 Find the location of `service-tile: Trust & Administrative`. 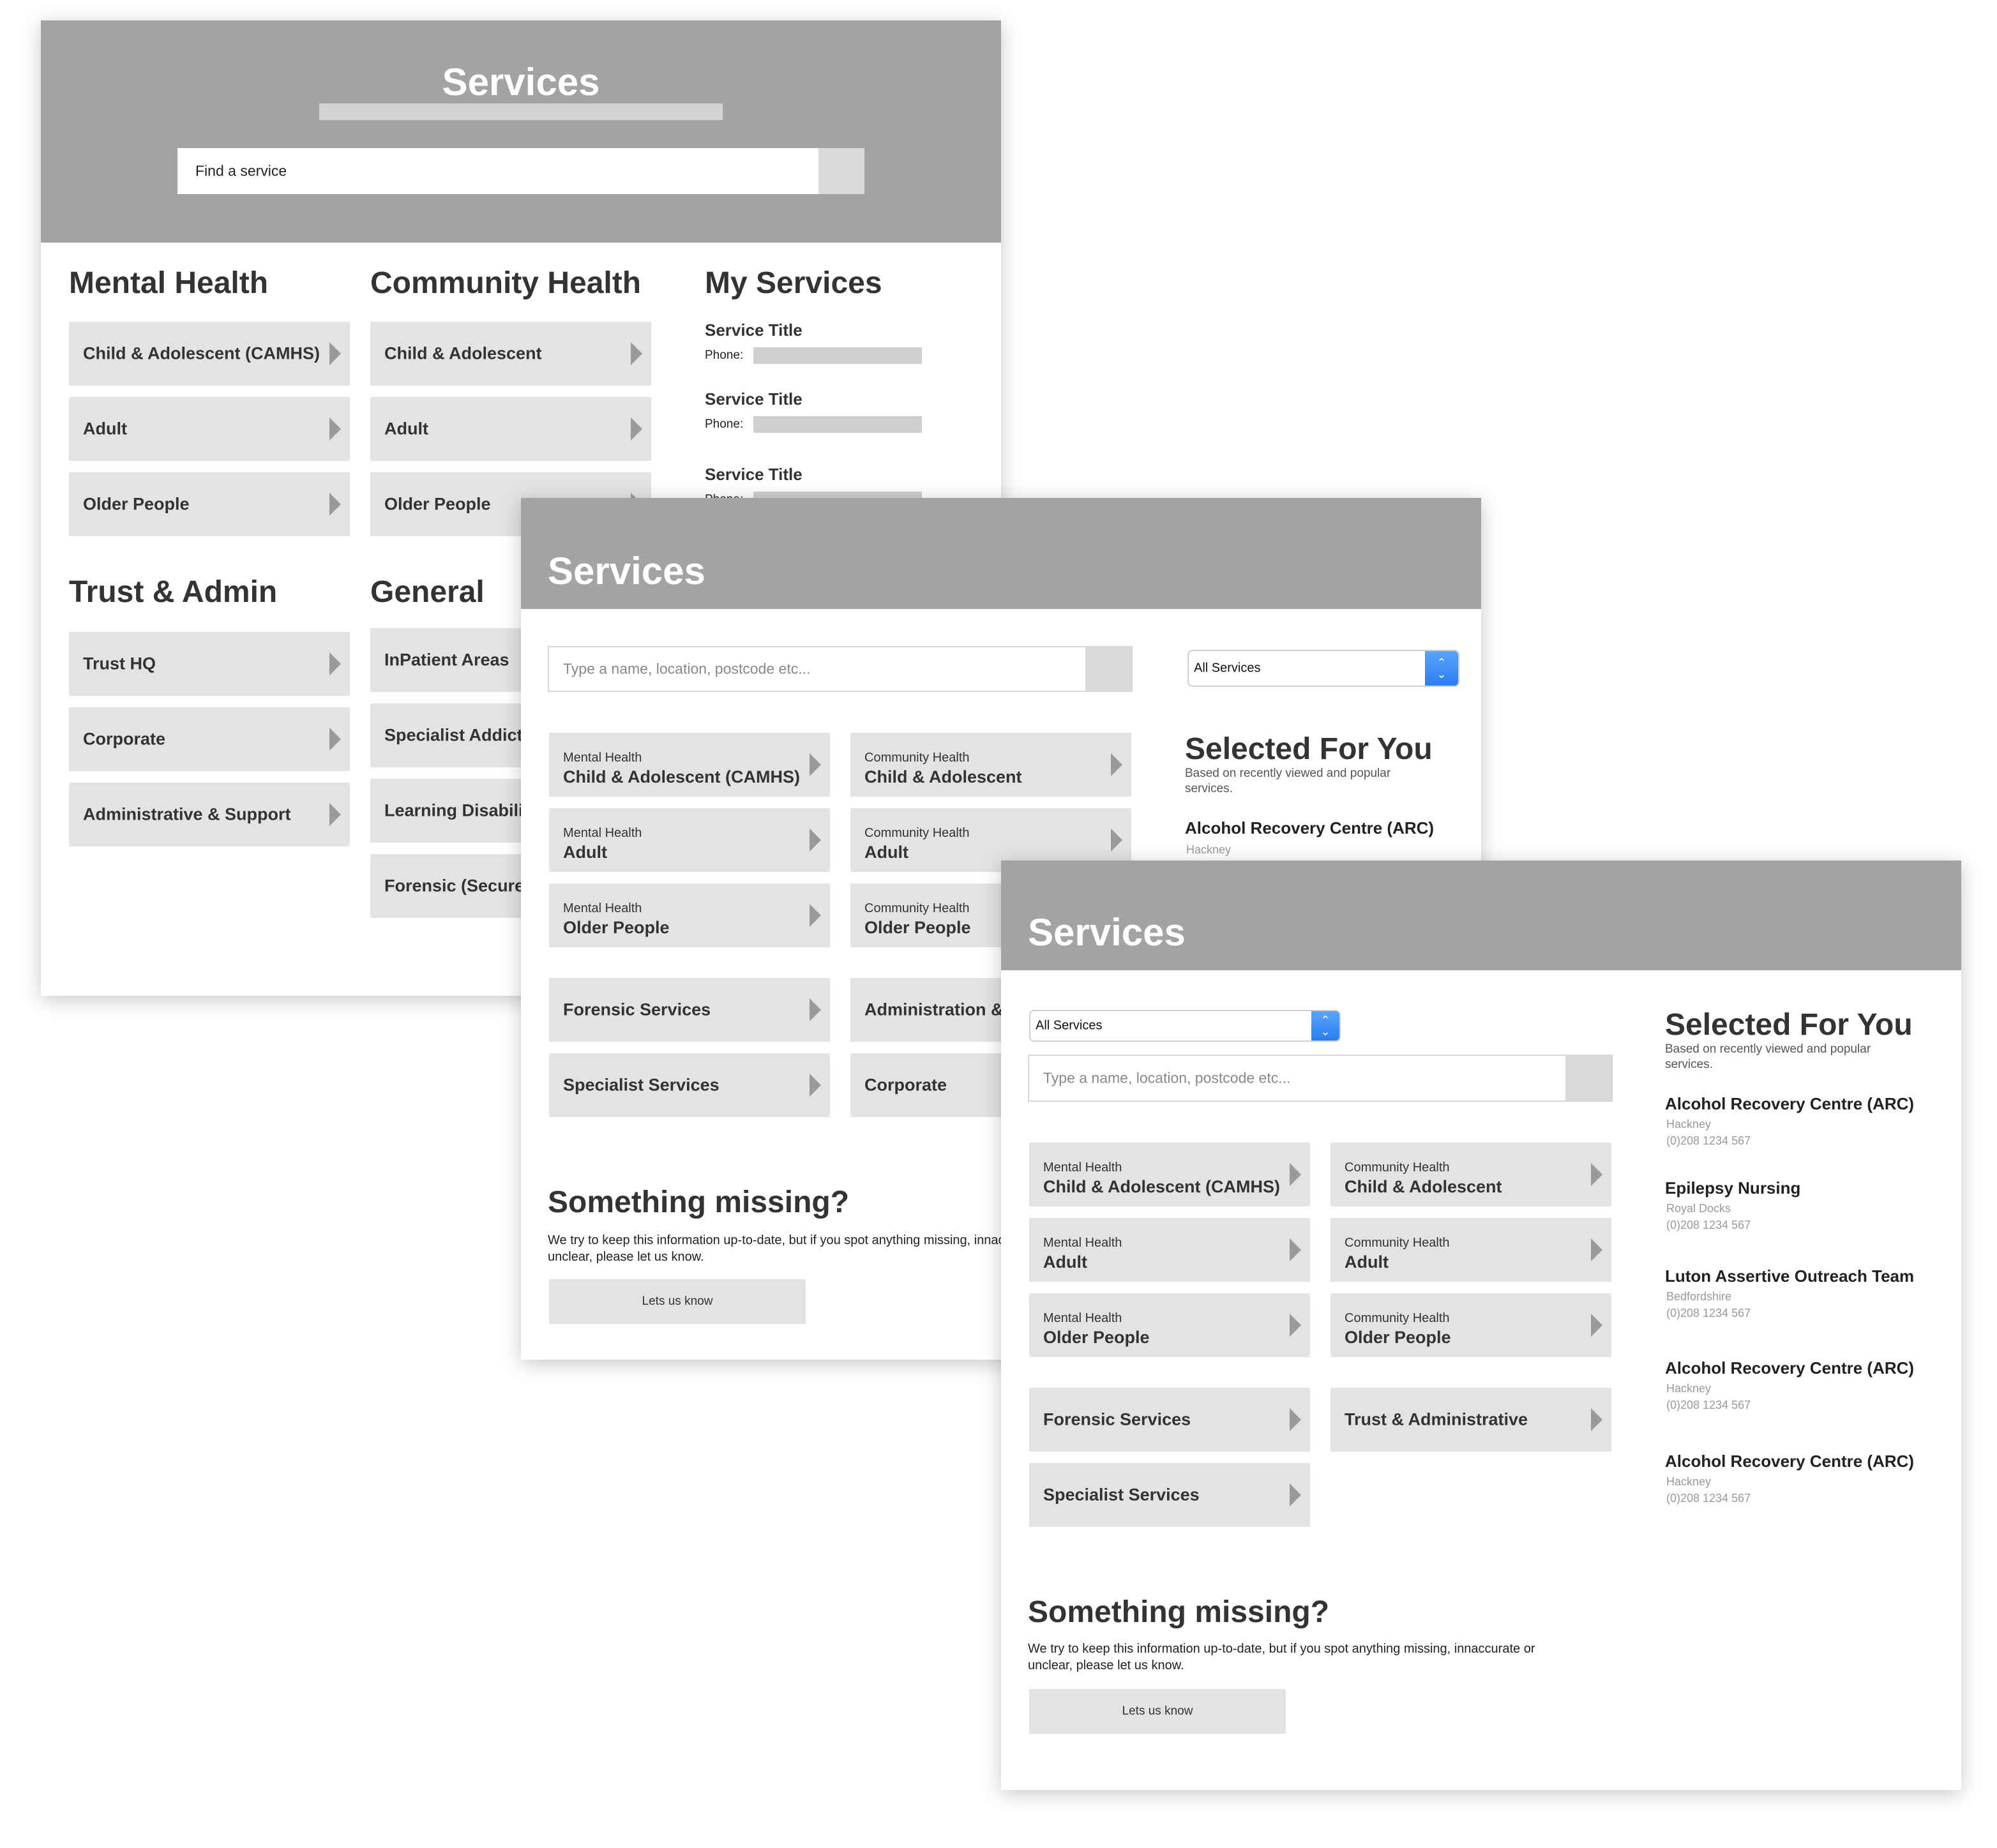

service-tile: Trust & Administrative is located at coordinates (1470, 1420).